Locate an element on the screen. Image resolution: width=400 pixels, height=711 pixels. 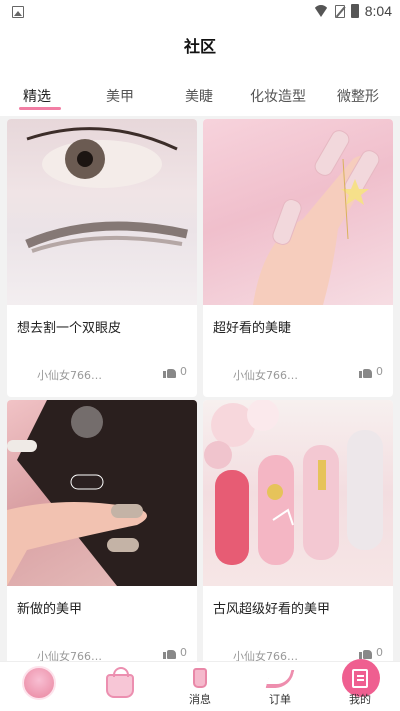
wifi-icon is located at coordinates (320, 11).